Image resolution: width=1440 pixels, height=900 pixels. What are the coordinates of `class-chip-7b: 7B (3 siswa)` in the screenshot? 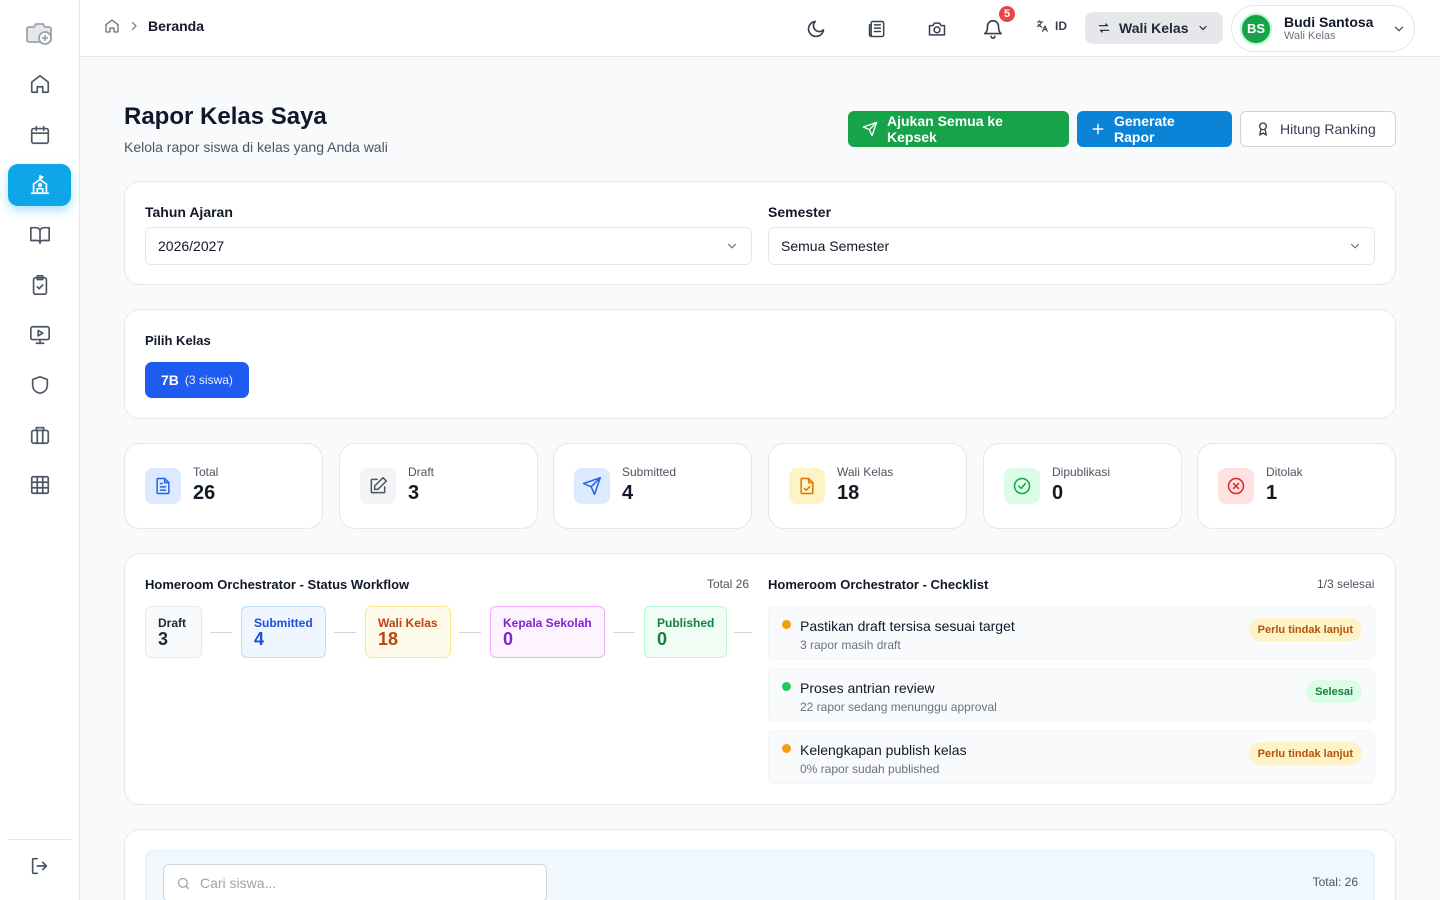 It's located at (197, 380).